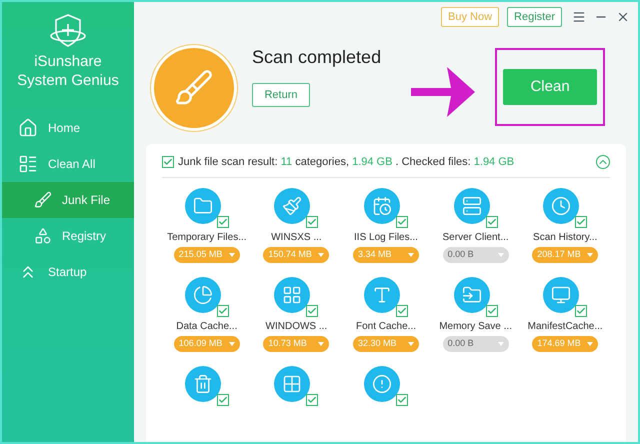 The image size is (640, 444). Describe the element at coordinates (623, 17) in the screenshot. I see `close-icon` at that location.